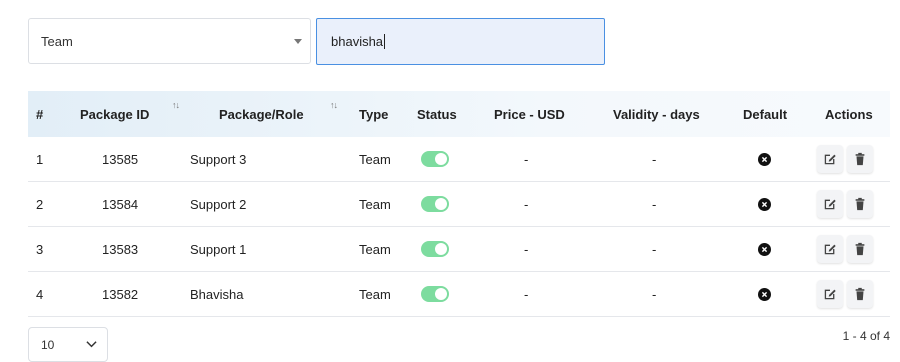  Describe the element at coordinates (120, 294) in the screenshot. I see `package-id: 13582` at that location.